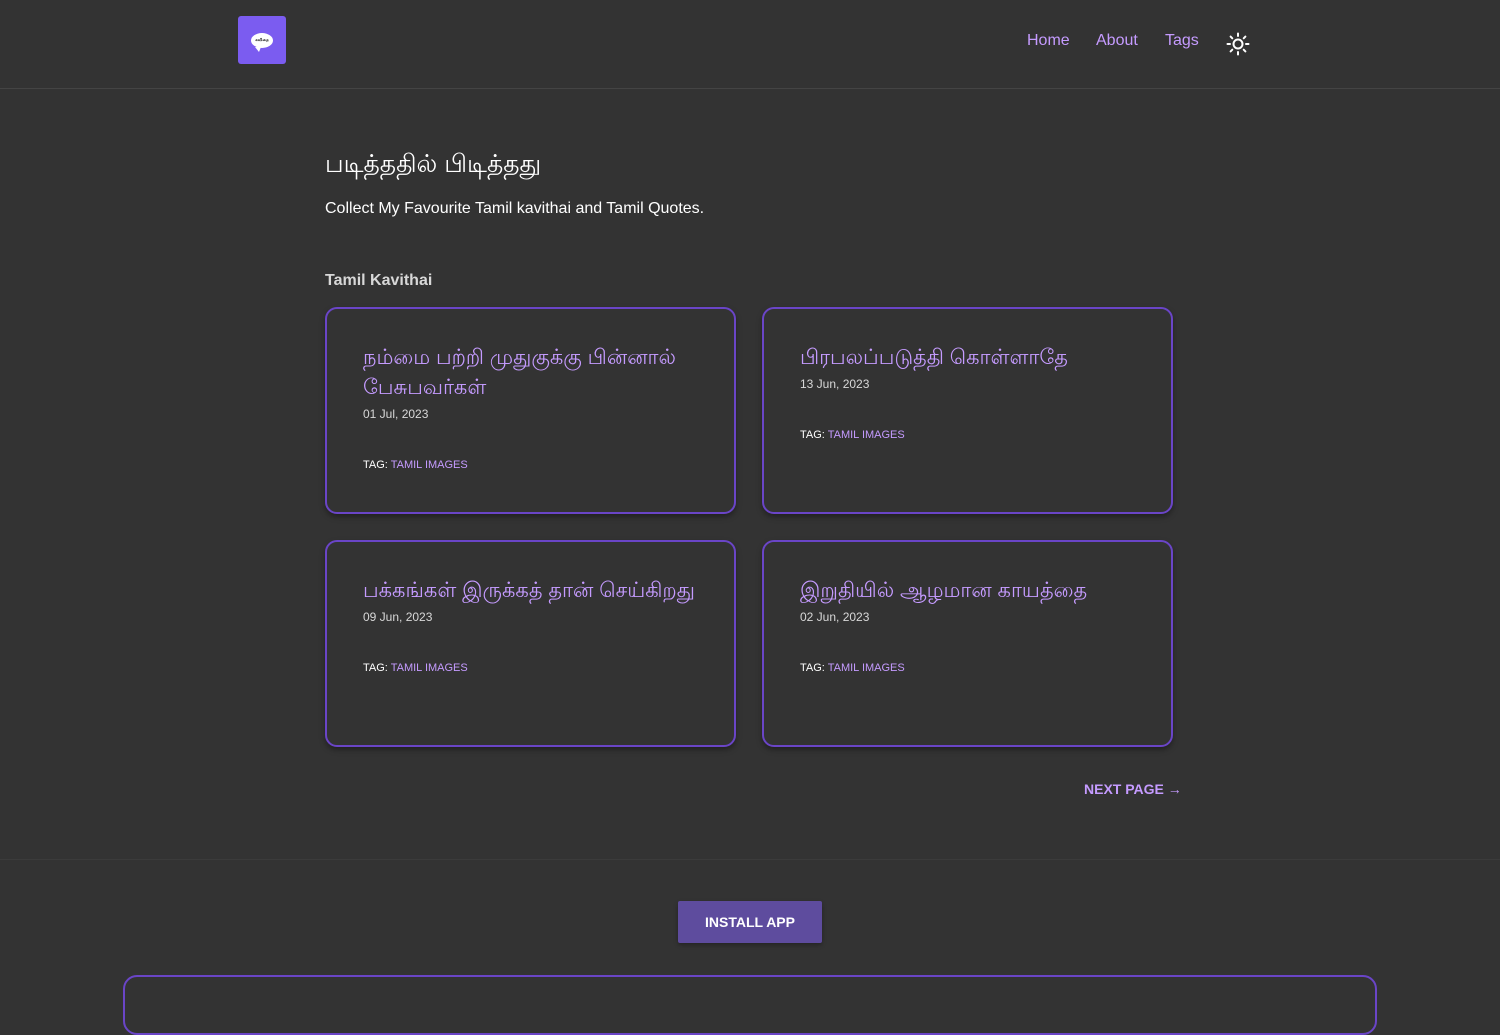  I want to click on section-title: Tamil Kavithai, so click(379, 280).